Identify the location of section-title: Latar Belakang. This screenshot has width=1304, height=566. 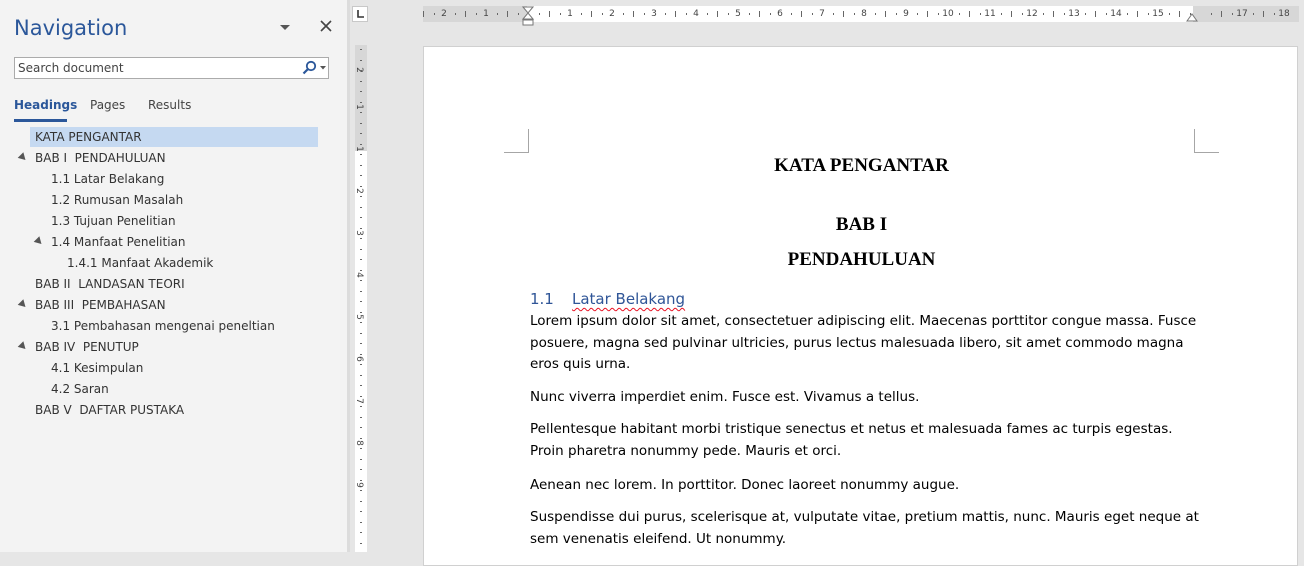
(628, 299).